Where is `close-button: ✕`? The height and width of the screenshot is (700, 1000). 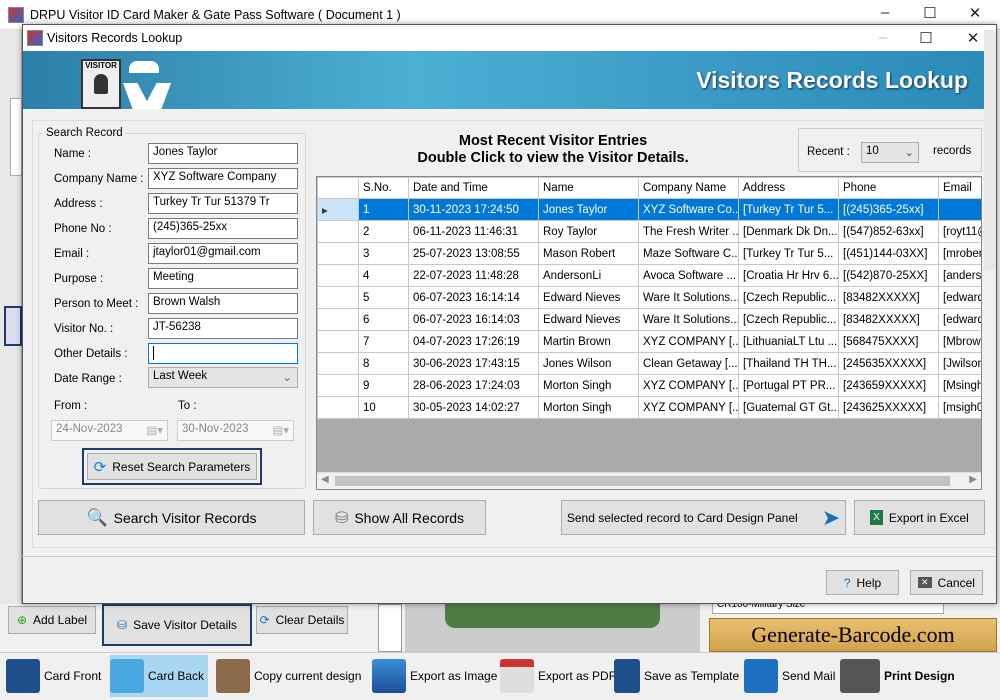
close-button: ✕ is located at coordinates (975, 13).